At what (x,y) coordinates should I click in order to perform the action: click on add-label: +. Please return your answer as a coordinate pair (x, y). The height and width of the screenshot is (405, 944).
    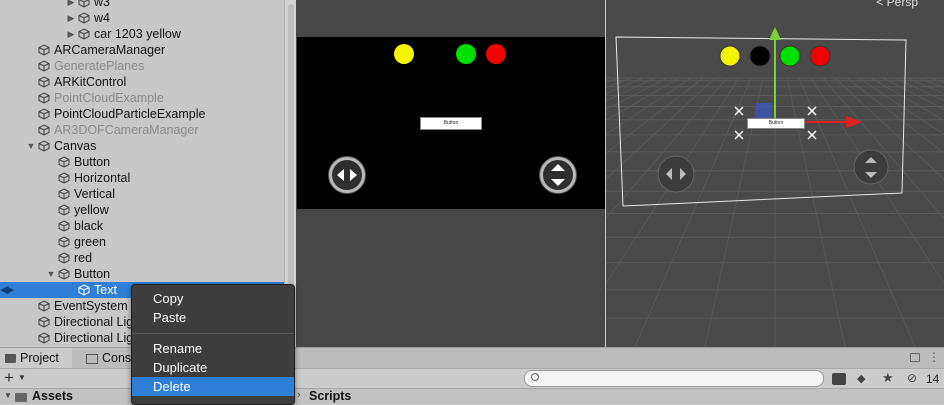
    Looking at the image, I should click on (9, 377).